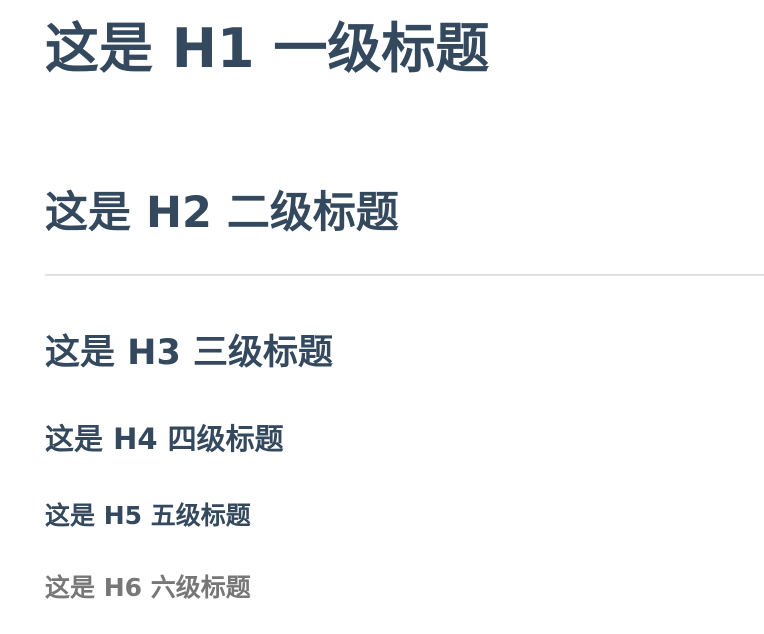 This screenshot has width=764, height=634. I want to click on heading-level-5: 这是 H5 五级标题, so click(148, 515).